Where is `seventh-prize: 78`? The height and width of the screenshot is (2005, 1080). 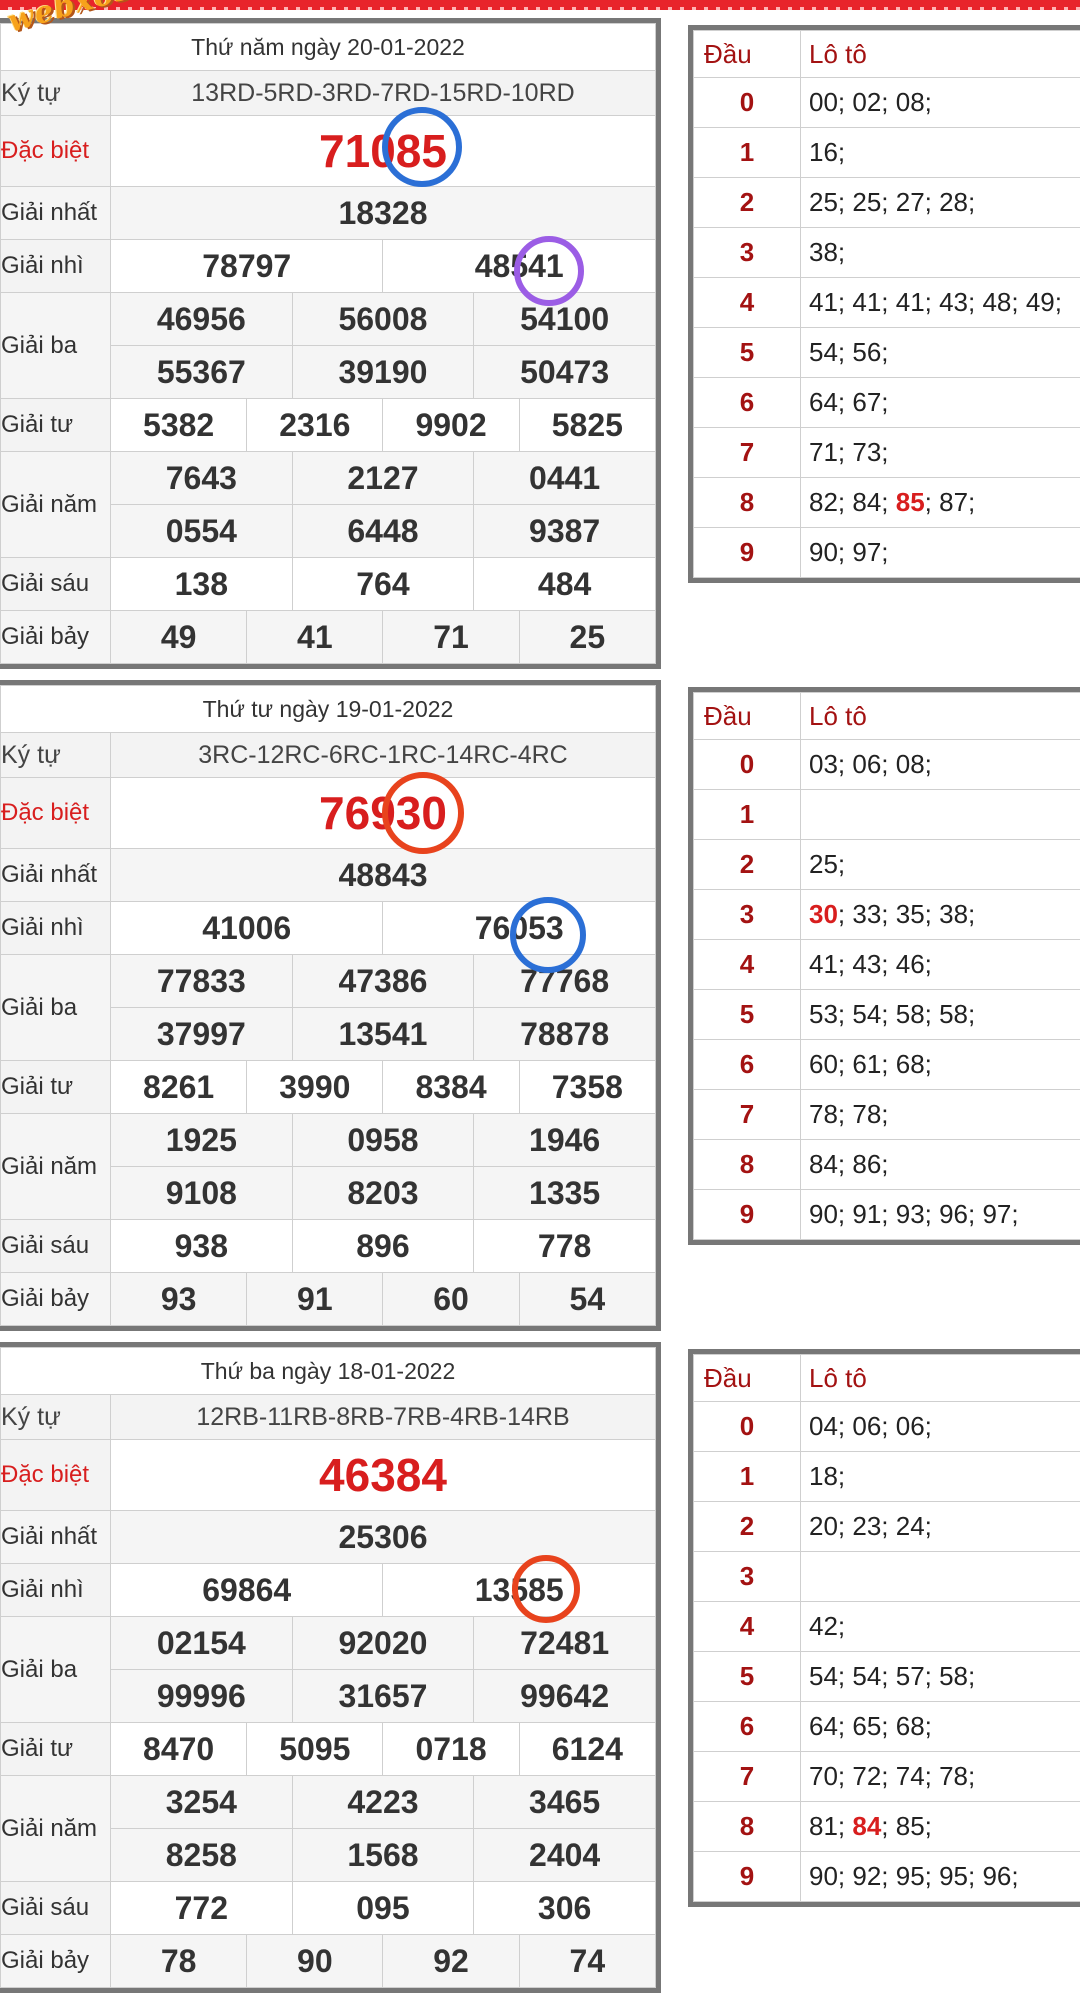
seventh-prize: 78 is located at coordinates (178, 1961).